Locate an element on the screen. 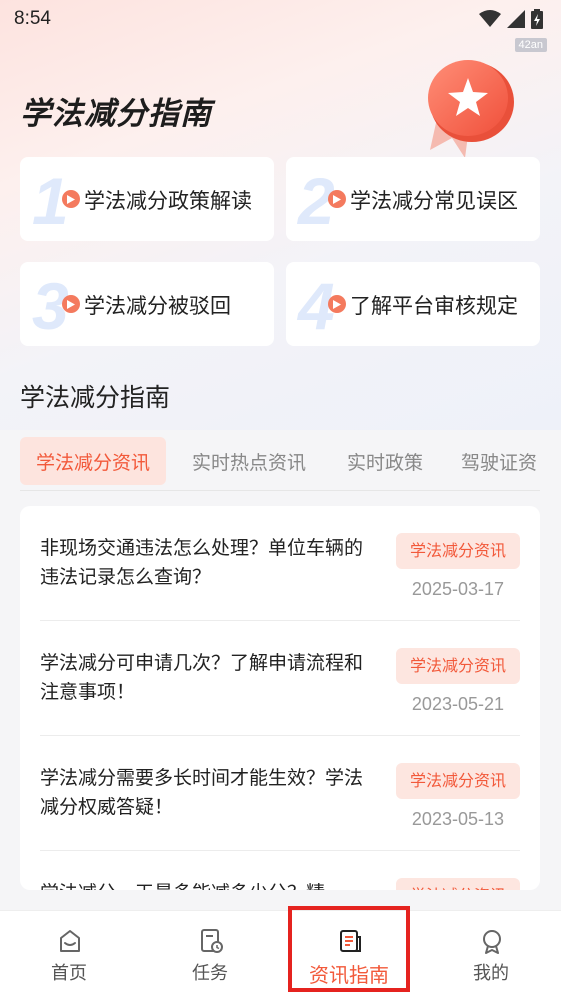 The image size is (561, 999). nav-profile: 我的 is located at coordinates (491, 955).